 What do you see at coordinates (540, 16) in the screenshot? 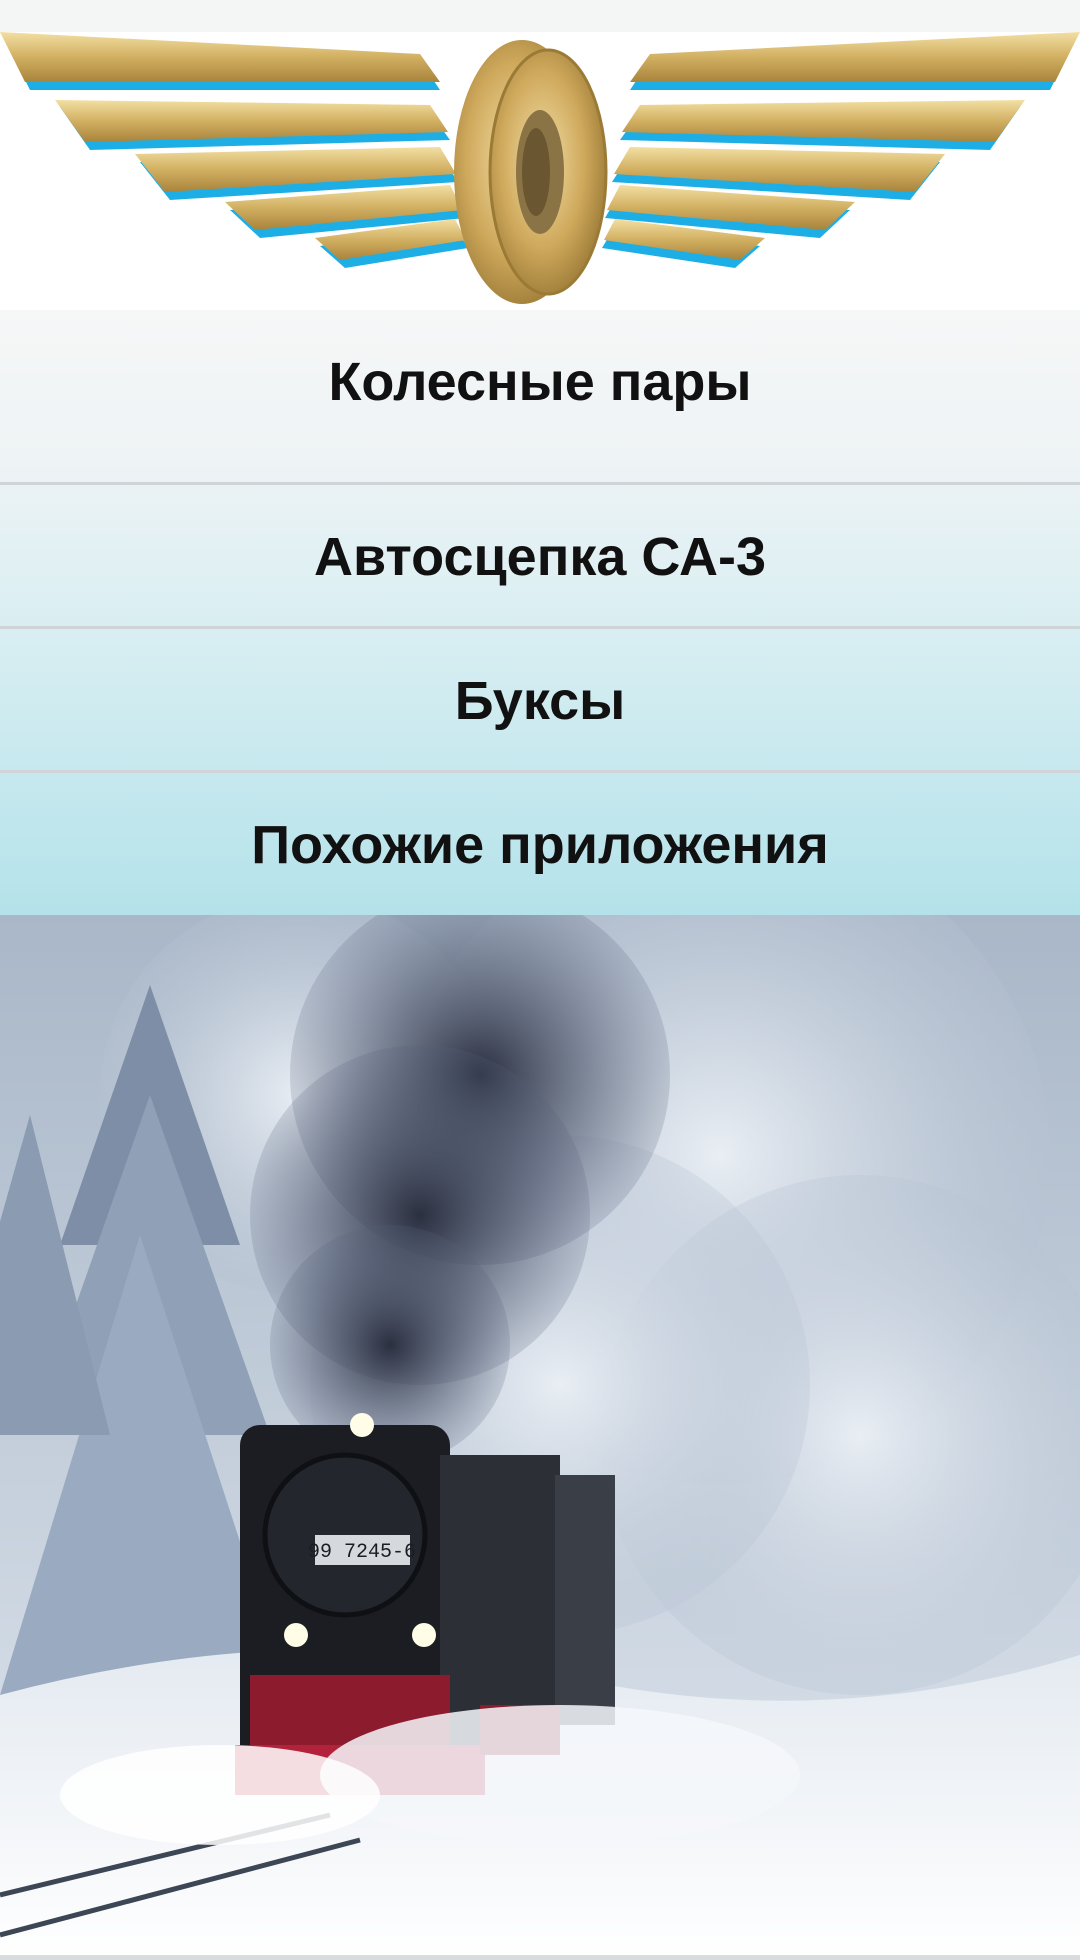
I see `status-bar` at bounding box center [540, 16].